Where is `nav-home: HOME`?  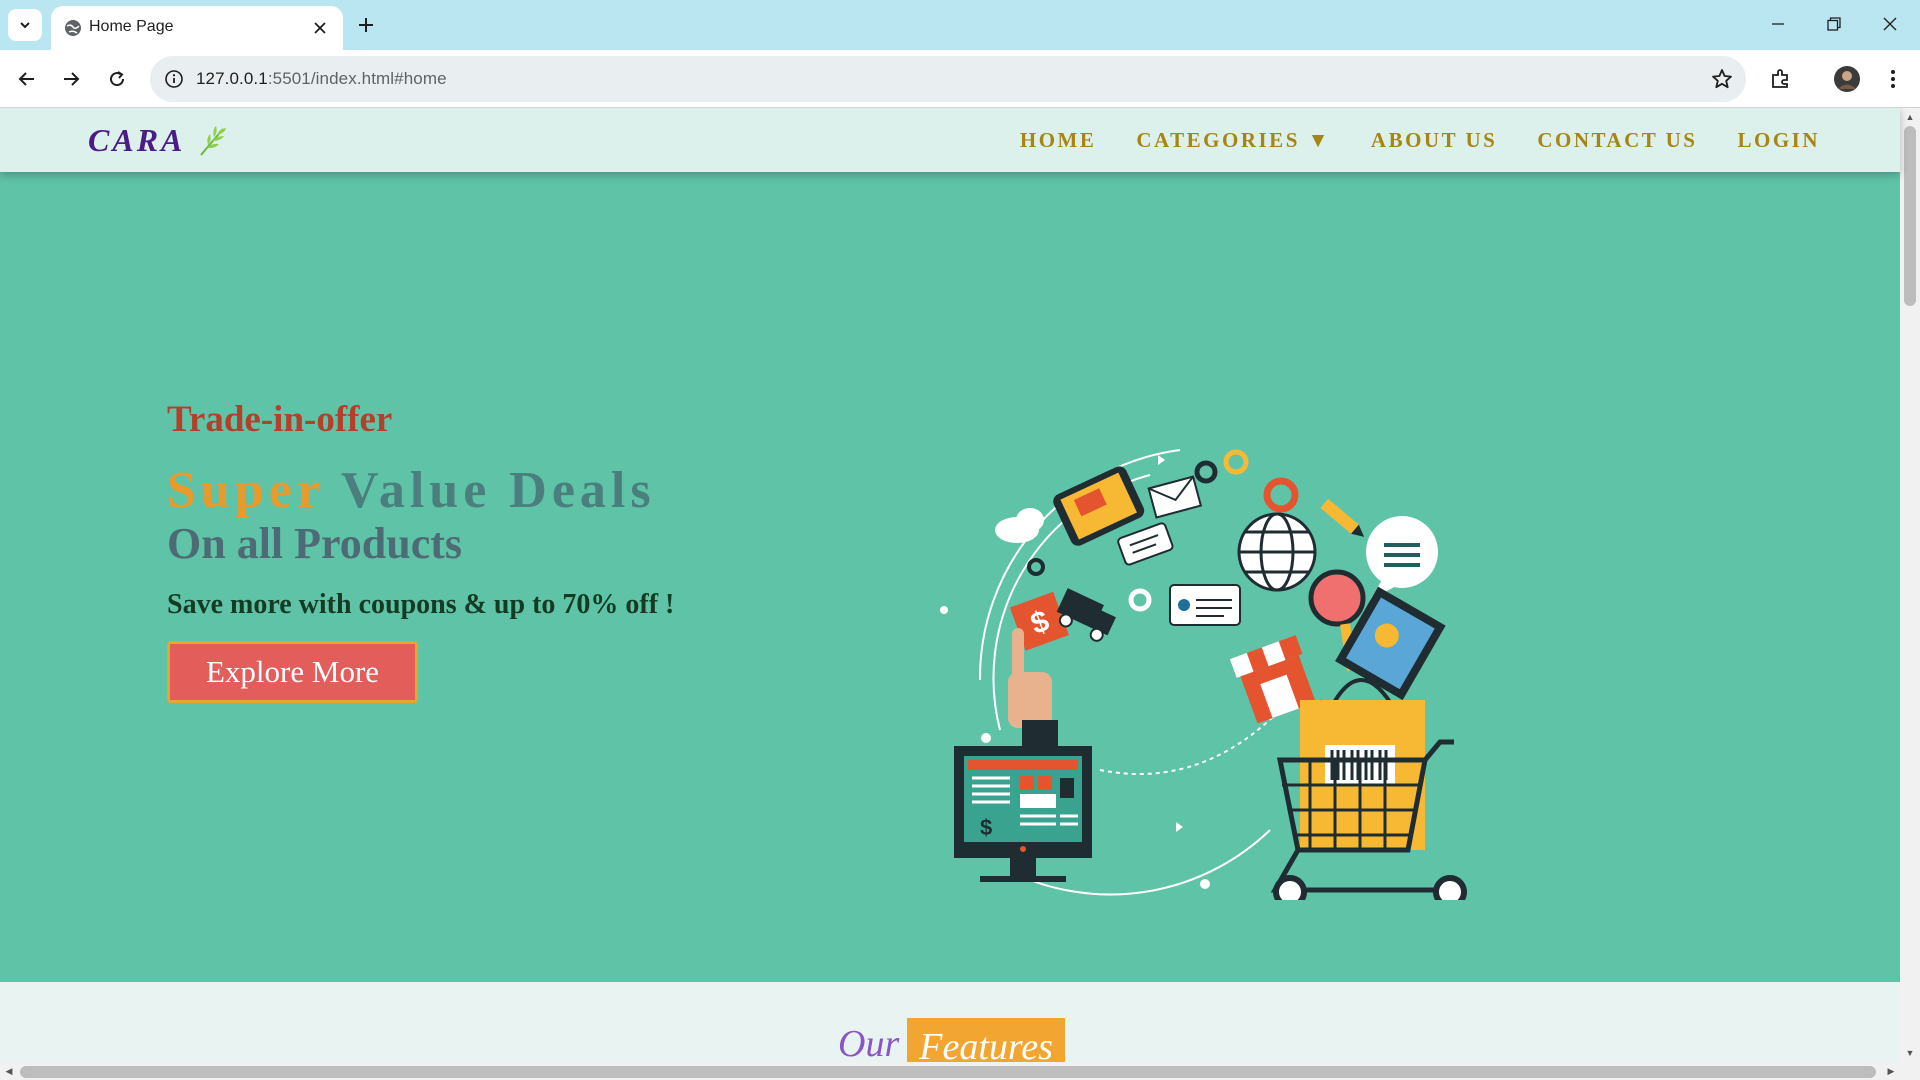 nav-home: HOME is located at coordinates (1058, 140).